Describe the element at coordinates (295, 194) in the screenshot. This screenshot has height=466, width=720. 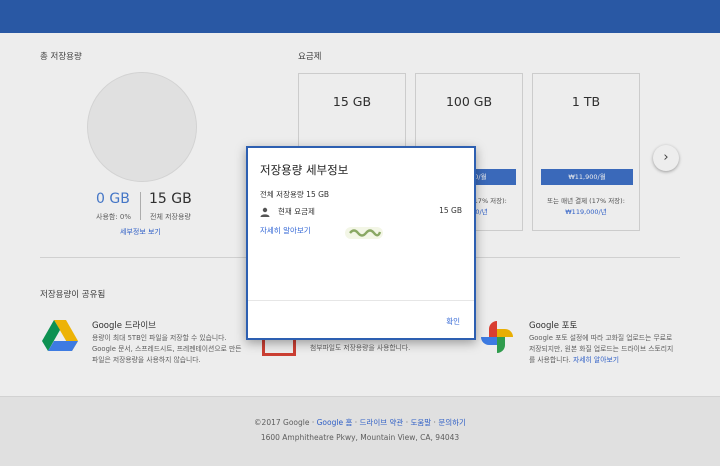
I see `dialog-total-storage: 전체 저장용량 15 GB` at that location.